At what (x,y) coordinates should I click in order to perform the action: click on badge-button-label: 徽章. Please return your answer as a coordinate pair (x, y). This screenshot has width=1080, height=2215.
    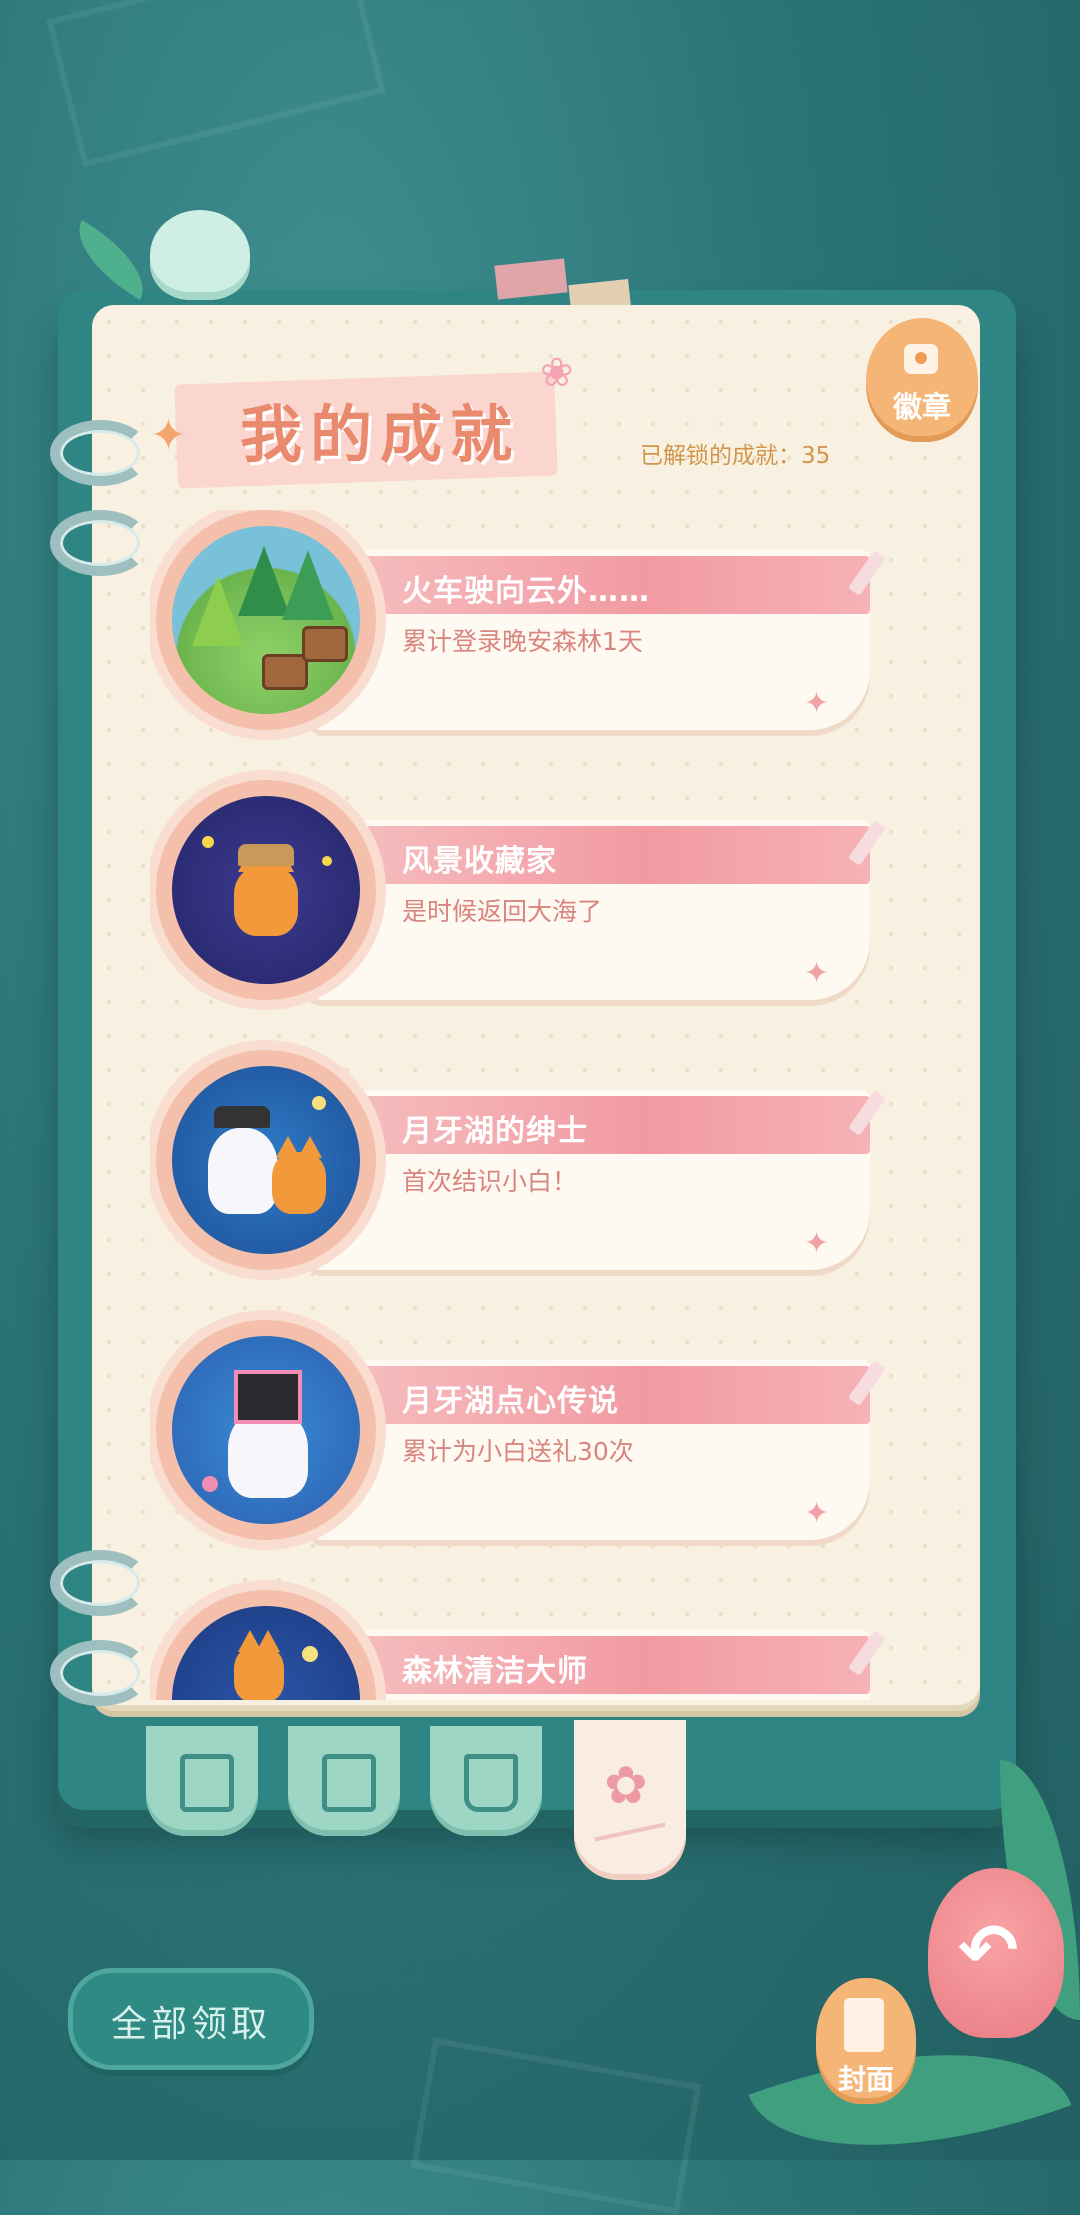
    Looking at the image, I should click on (921, 407).